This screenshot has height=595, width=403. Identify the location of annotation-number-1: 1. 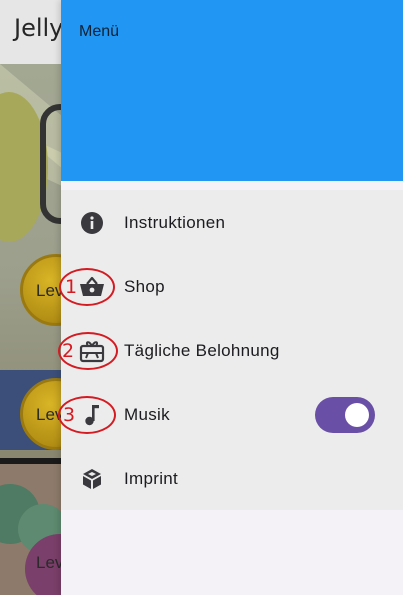
(71, 287).